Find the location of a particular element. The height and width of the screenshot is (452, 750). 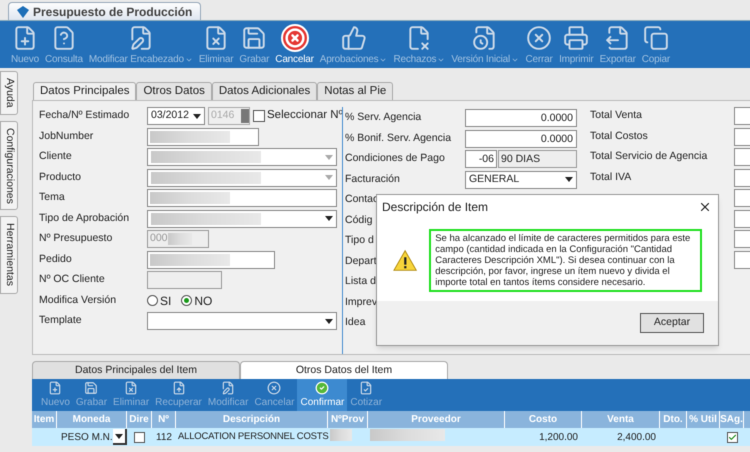

field-label: Template is located at coordinates (61, 320).